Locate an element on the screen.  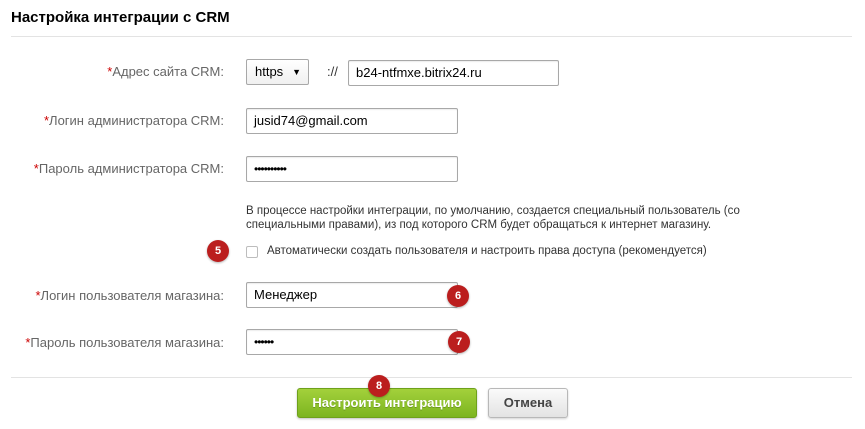
shop-login-label: *Логин пользователя магазина: is located at coordinates (129, 295).